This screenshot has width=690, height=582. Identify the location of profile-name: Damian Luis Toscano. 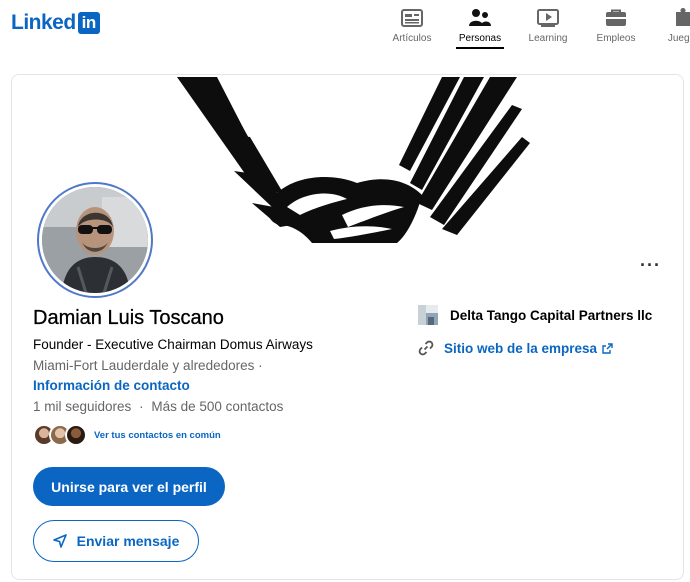
(128, 318).